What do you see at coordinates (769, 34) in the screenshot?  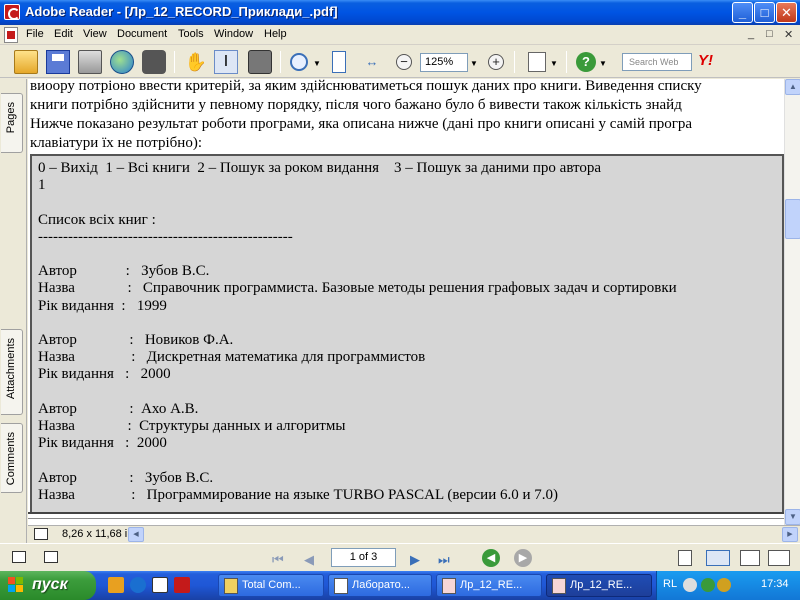 I see `doc-restore-button: □` at bounding box center [769, 34].